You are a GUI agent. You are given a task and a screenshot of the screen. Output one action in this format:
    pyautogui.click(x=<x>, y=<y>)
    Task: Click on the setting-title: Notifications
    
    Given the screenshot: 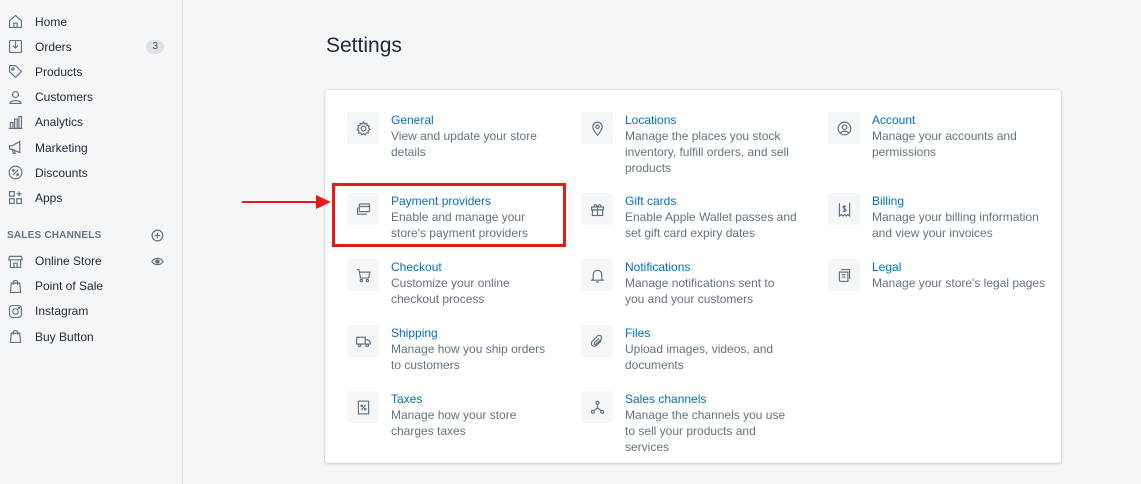 What is the action you would take?
    pyautogui.click(x=658, y=267)
    